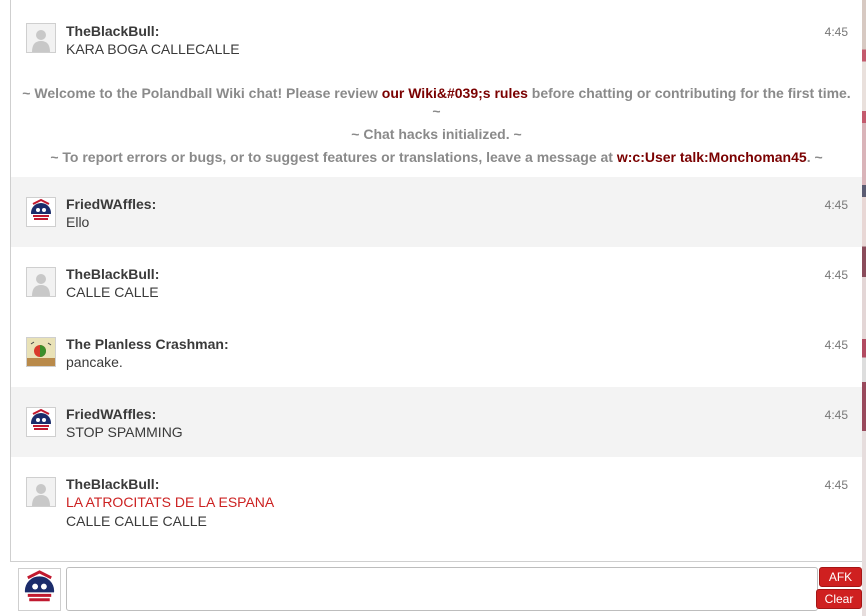 Image resolution: width=866 pixels, height=616 pixels. What do you see at coordinates (39, 589) in the screenshot?
I see `self-avatar-icon` at bounding box center [39, 589].